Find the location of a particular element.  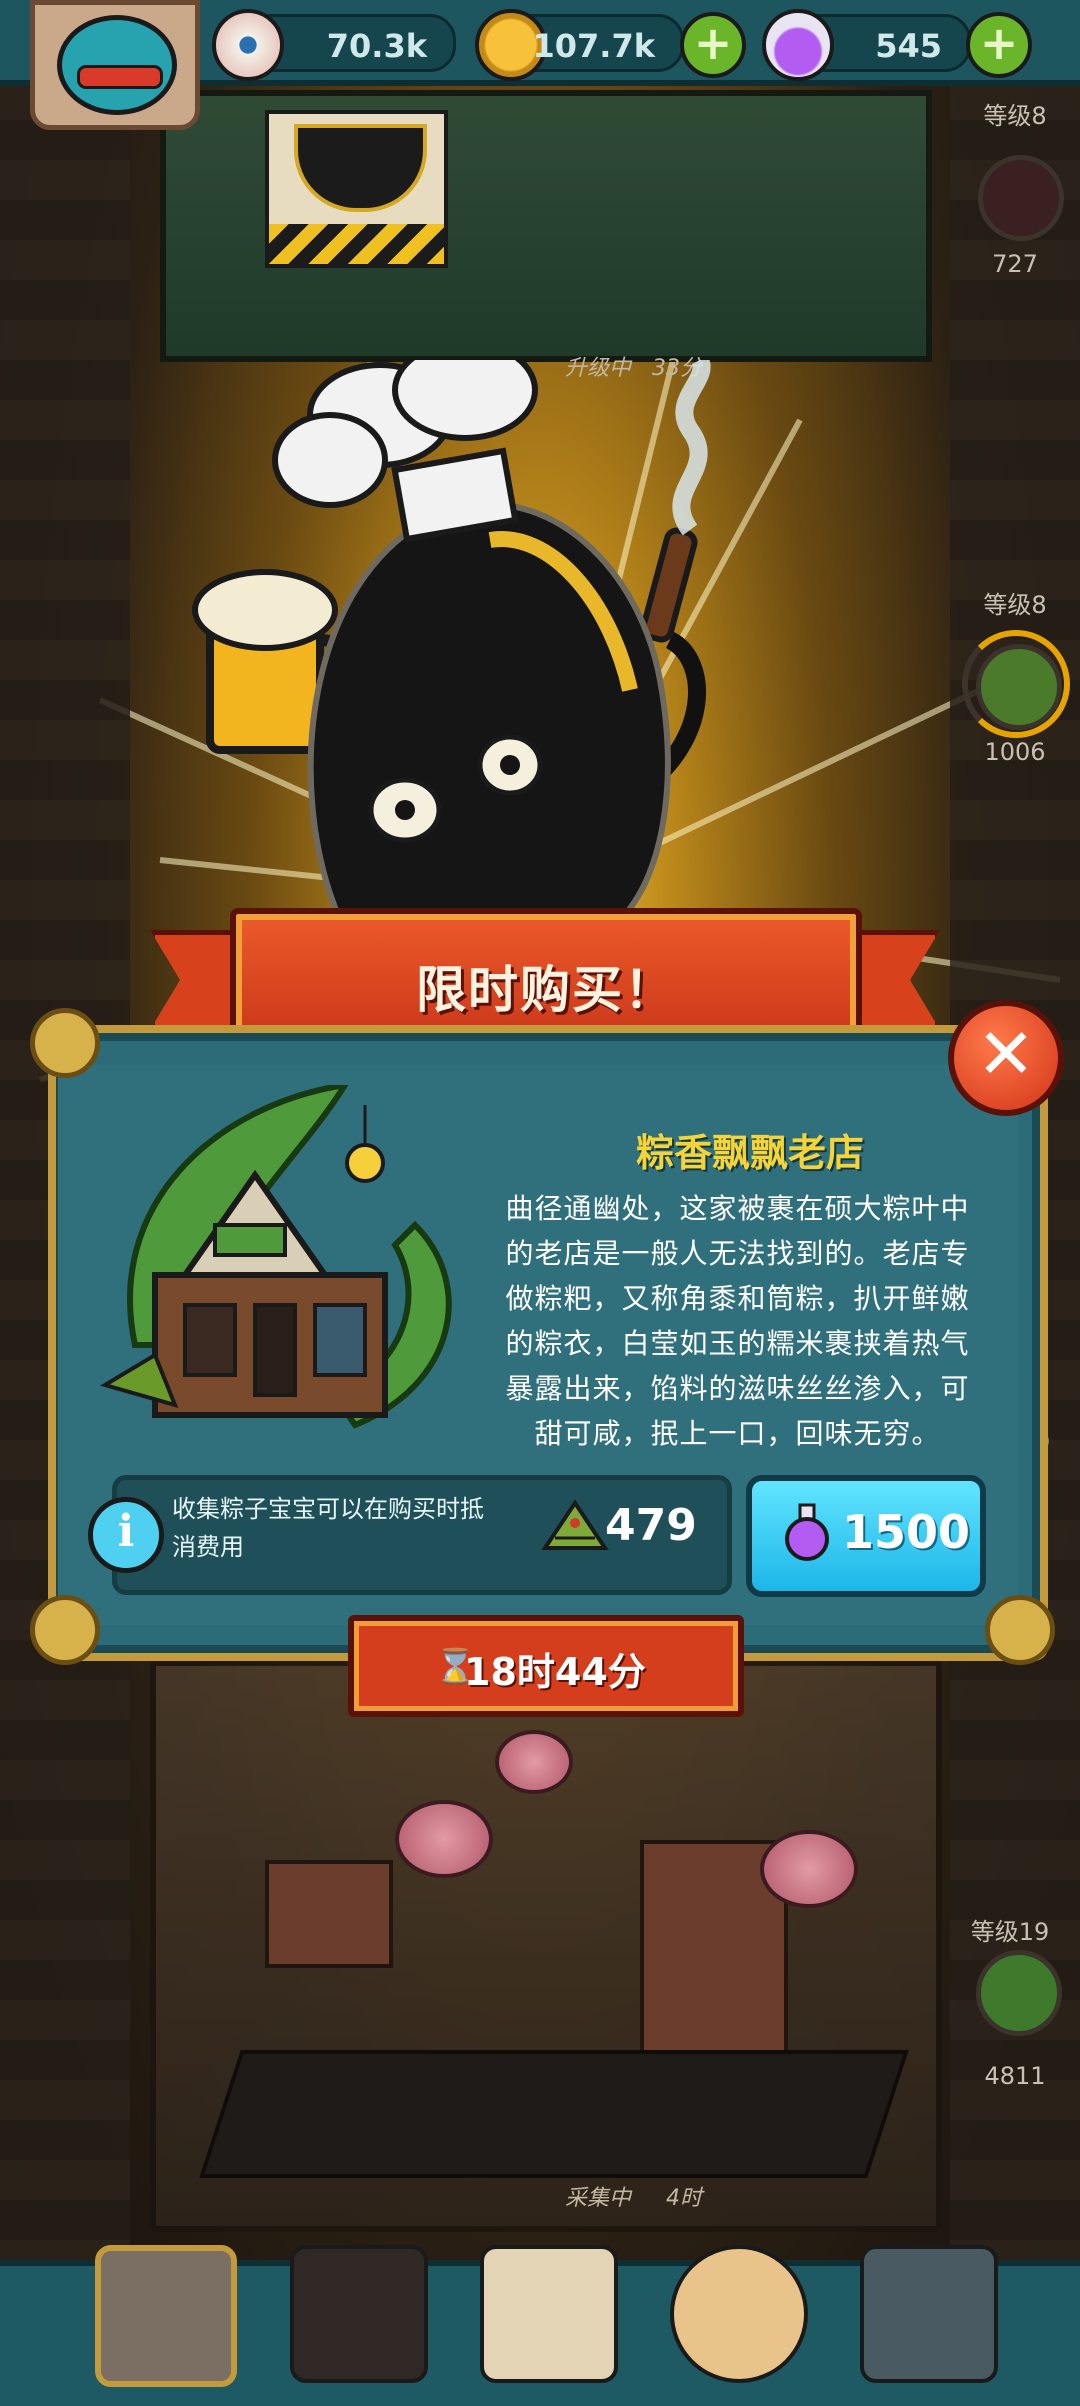

zongzi-count: 479 is located at coordinates (651, 1525).